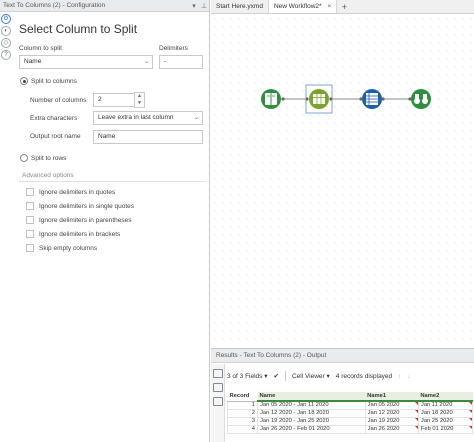 The height and width of the screenshot is (442, 474). Describe the element at coordinates (308, 376) in the screenshot. I see `cell-viewer-label: Cell Viewer` at that location.